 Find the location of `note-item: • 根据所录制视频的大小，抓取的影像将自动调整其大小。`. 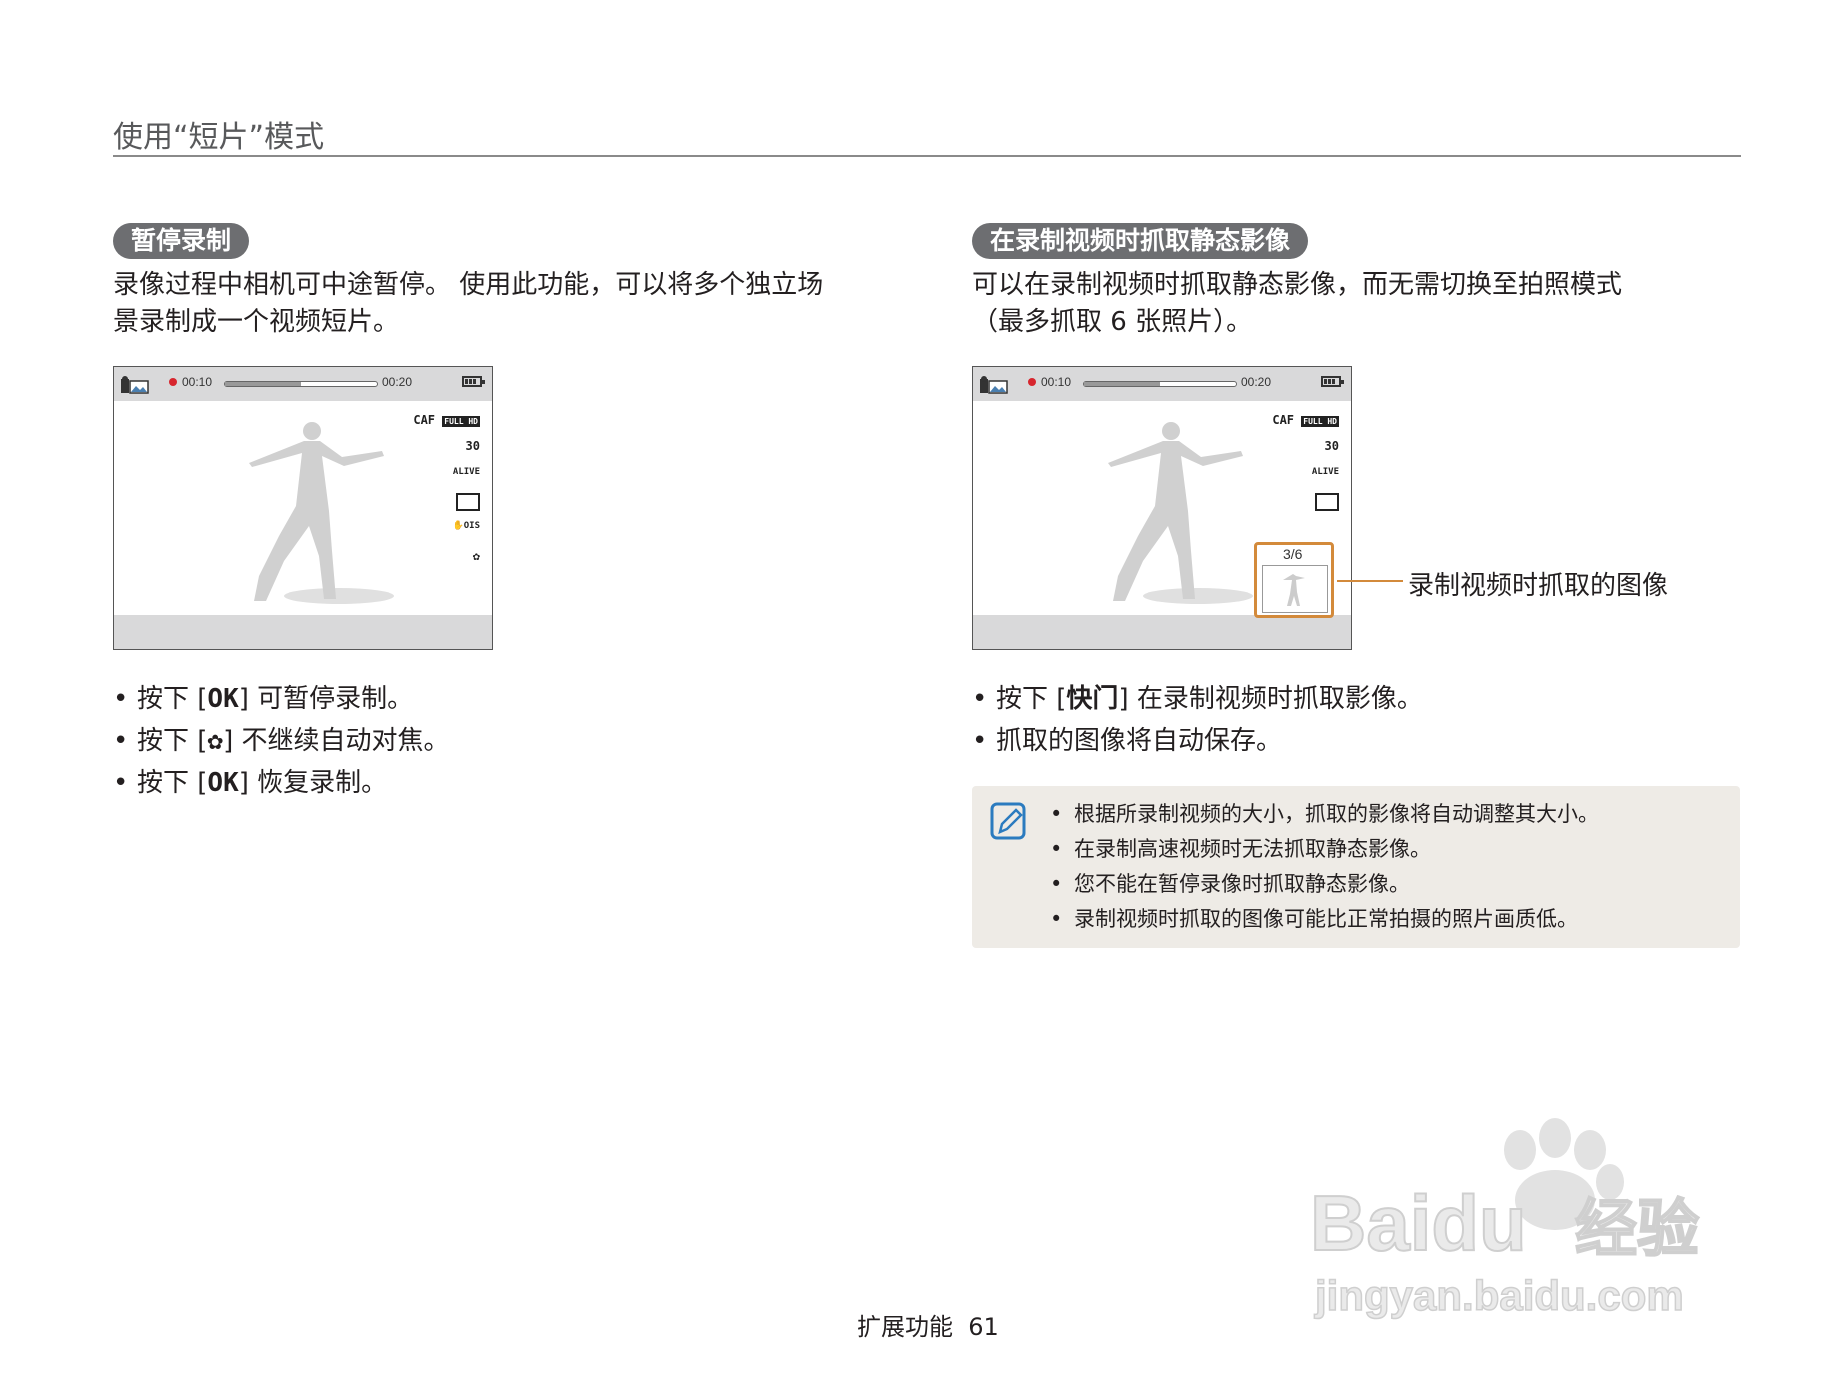

note-item: • 根据所录制视频的大小，抓取的影像将自动调整其大小。 is located at coordinates (1324, 814).